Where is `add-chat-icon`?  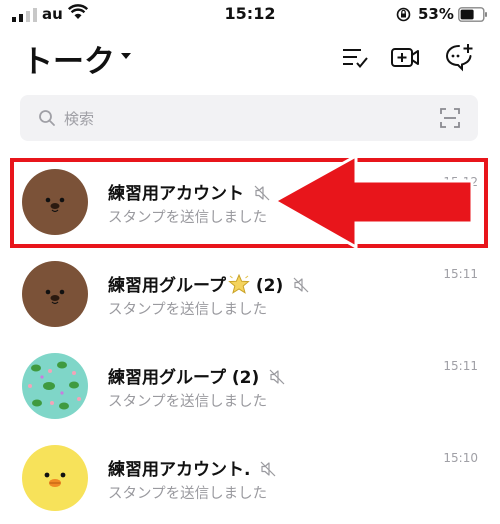
add-chat-icon is located at coordinates (459, 57).